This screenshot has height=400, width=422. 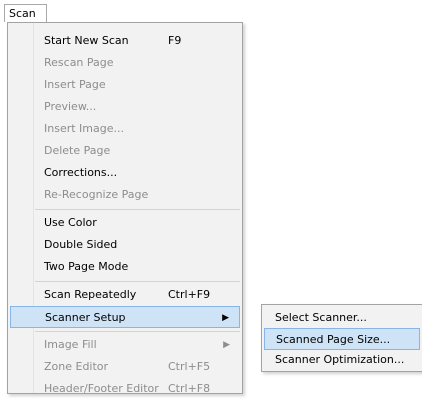 I want to click on menu-item-shortcut: Ctrl+F9, so click(x=189, y=294).